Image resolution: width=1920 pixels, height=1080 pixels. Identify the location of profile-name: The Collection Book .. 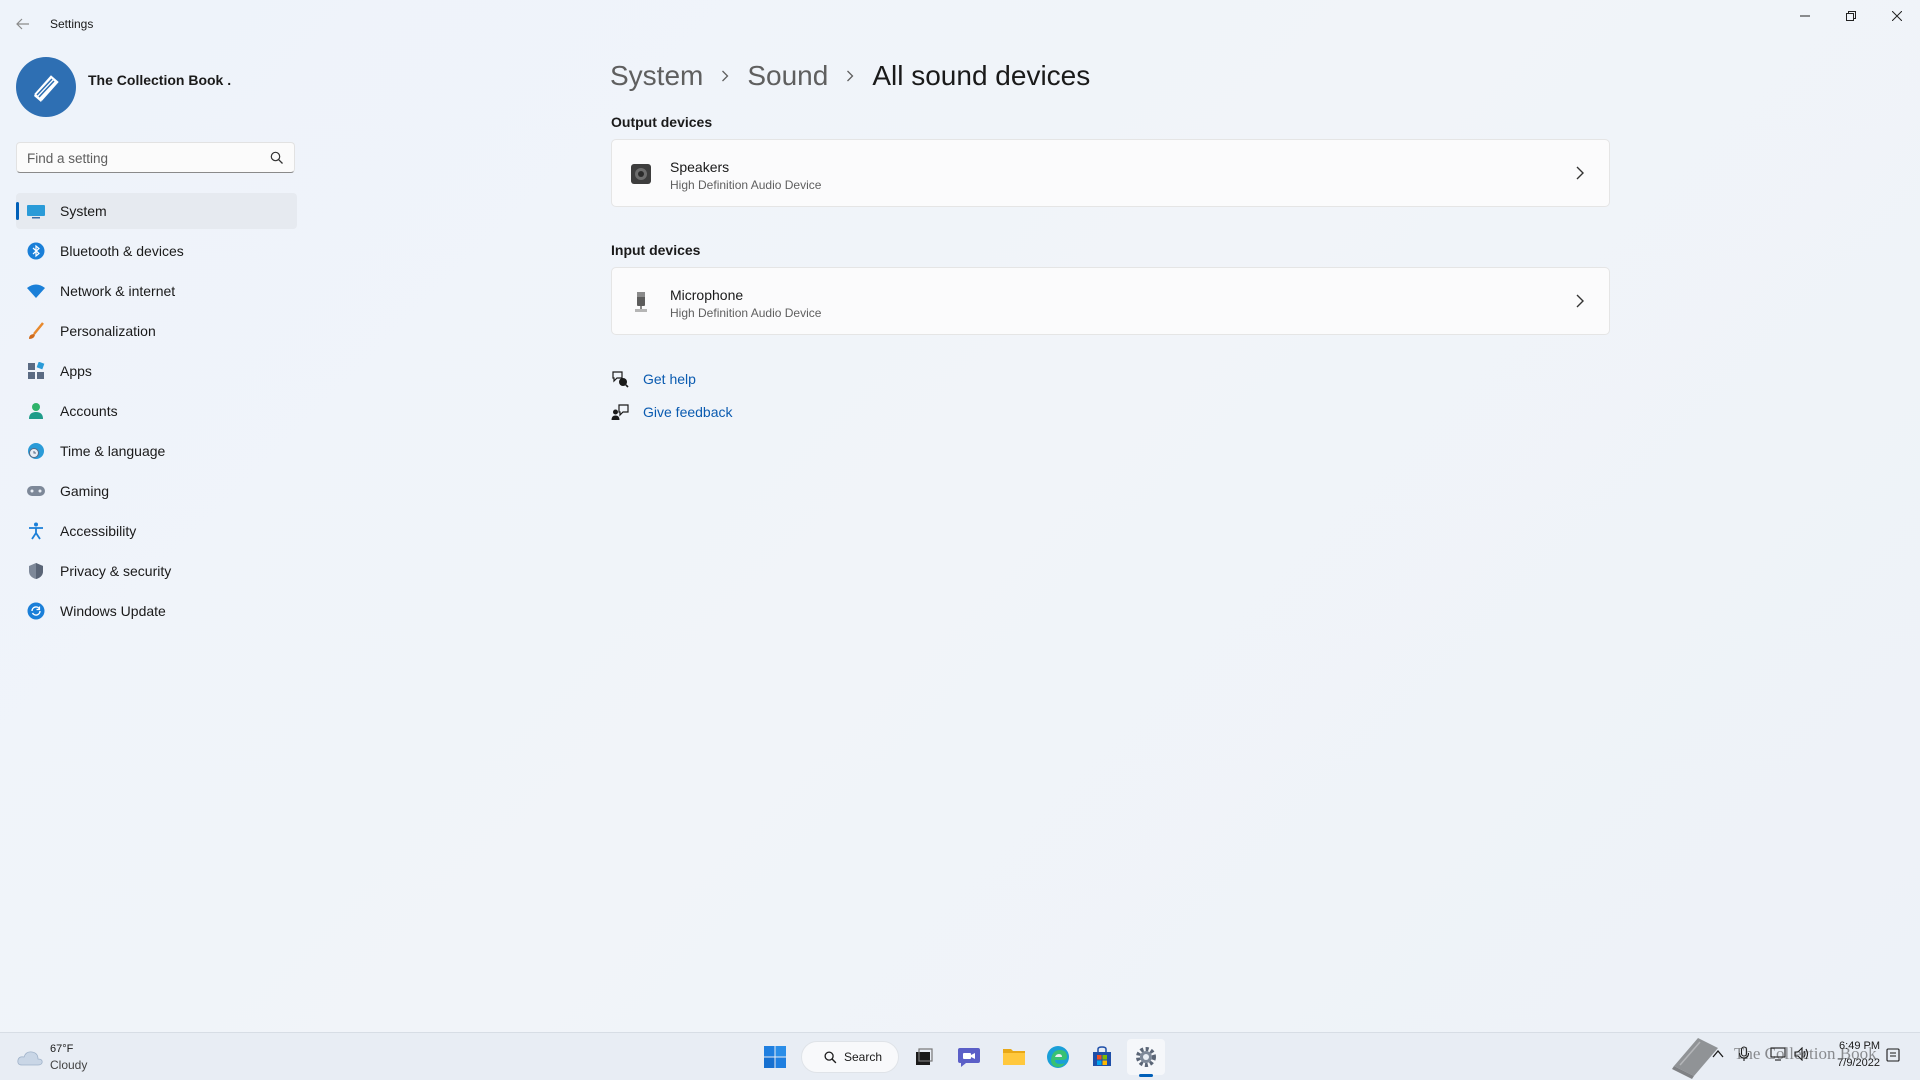
(160, 80).